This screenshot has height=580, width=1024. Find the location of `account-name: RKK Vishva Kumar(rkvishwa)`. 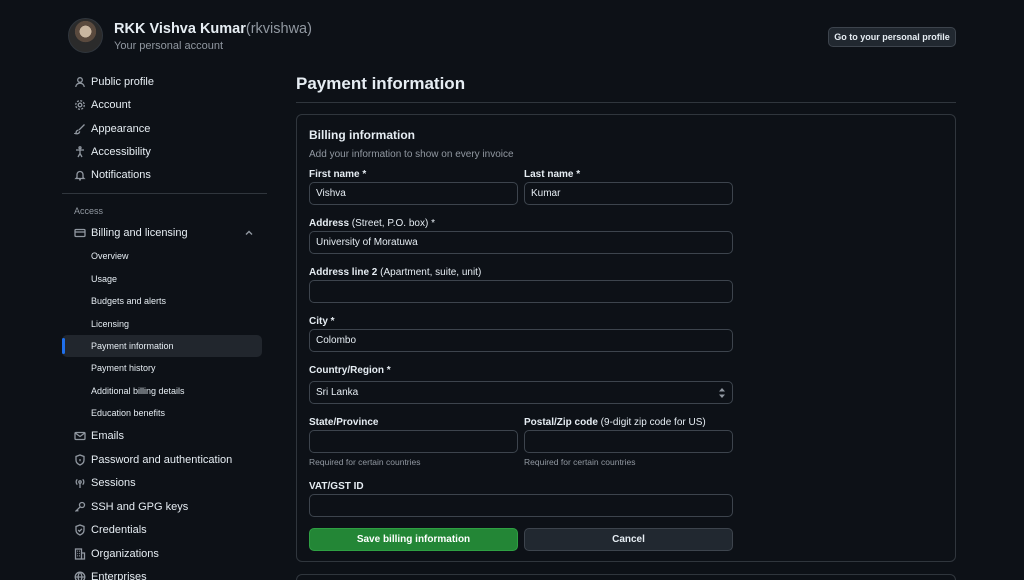

account-name: RKK Vishva Kumar(rkvishwa) is located at coordinates (213, 29).